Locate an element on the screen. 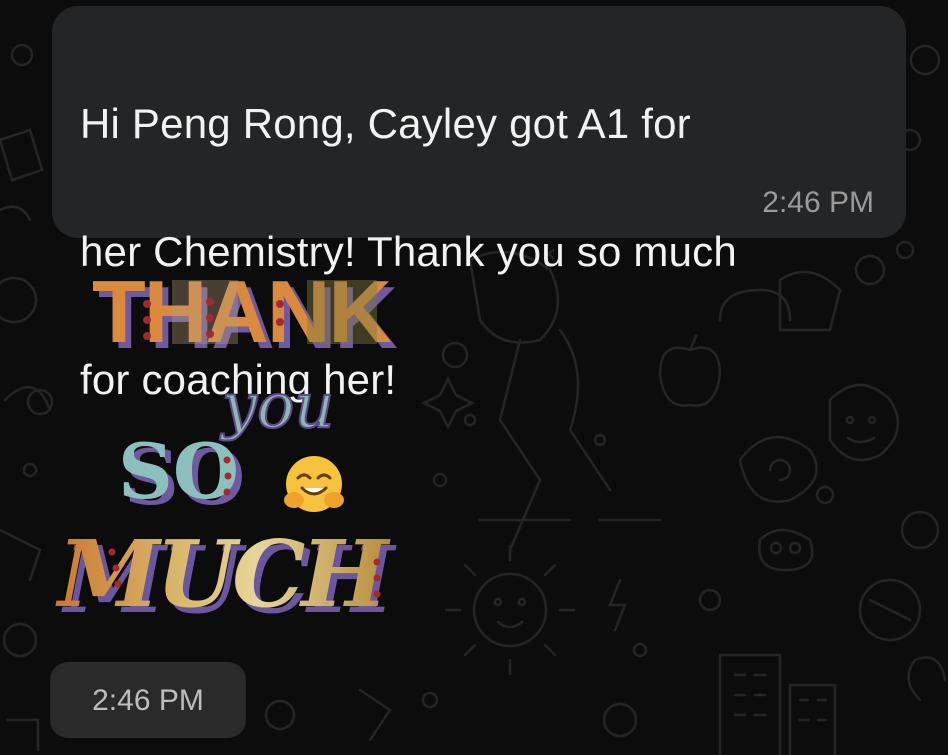 Image resolution: width=948 pixels, height=755 pixels. sticker-text-much: MUCH is located at coordinates (223, 574).